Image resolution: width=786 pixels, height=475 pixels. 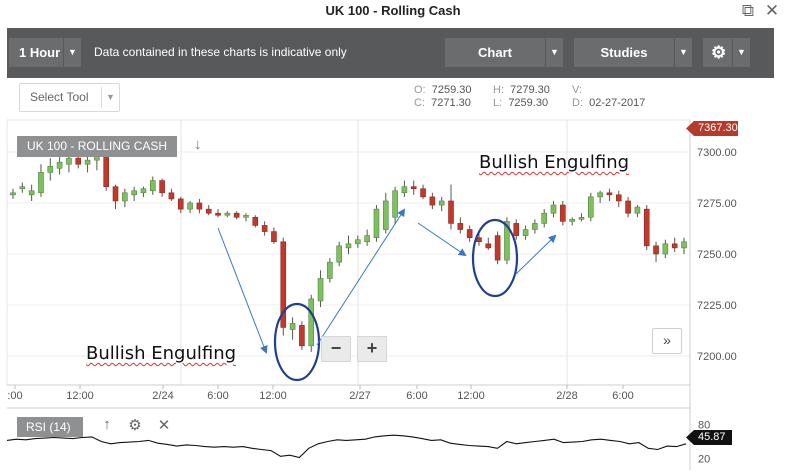 What do you see at coordinates (566, 396) in the screenshot?
I see `x-tick-label: 2/28` at bounding box center [566, 396].